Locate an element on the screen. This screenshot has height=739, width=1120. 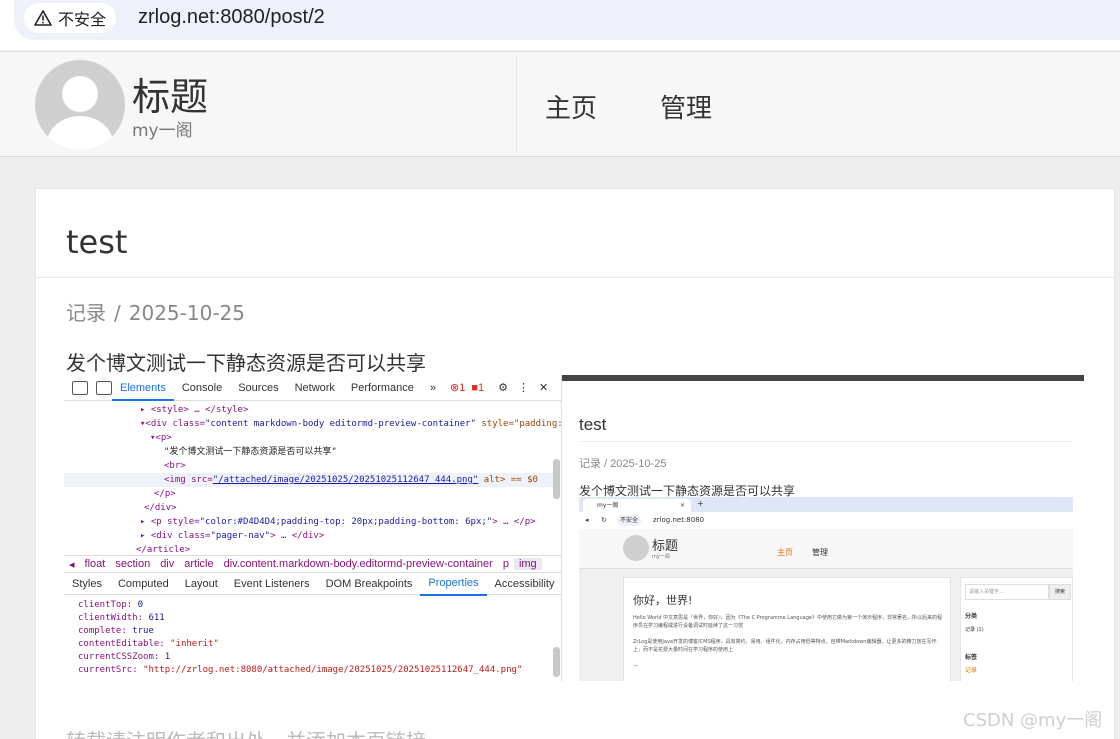
devtools-tab-elements: Elements is located at coordinates (143, 388).